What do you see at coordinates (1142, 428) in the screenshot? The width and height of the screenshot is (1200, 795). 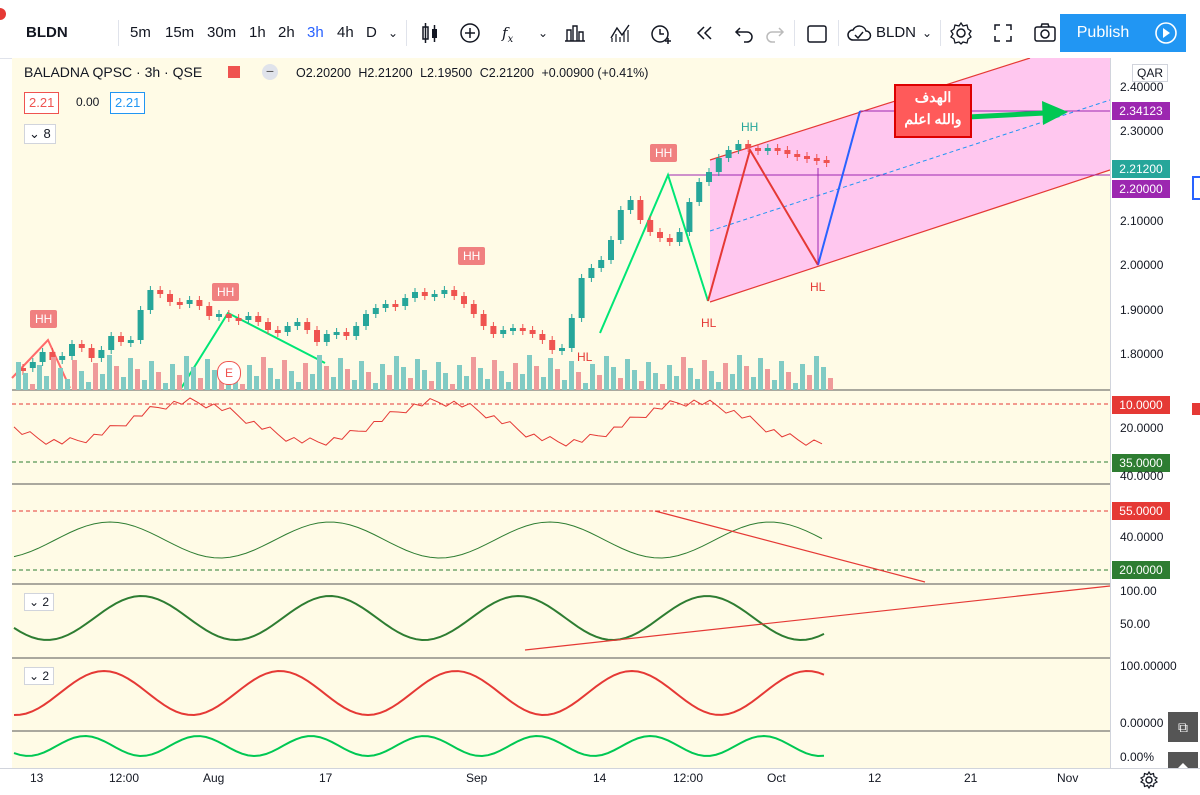 I see `pane2-tick: 20.0000` at bounding box center [1142, 428].